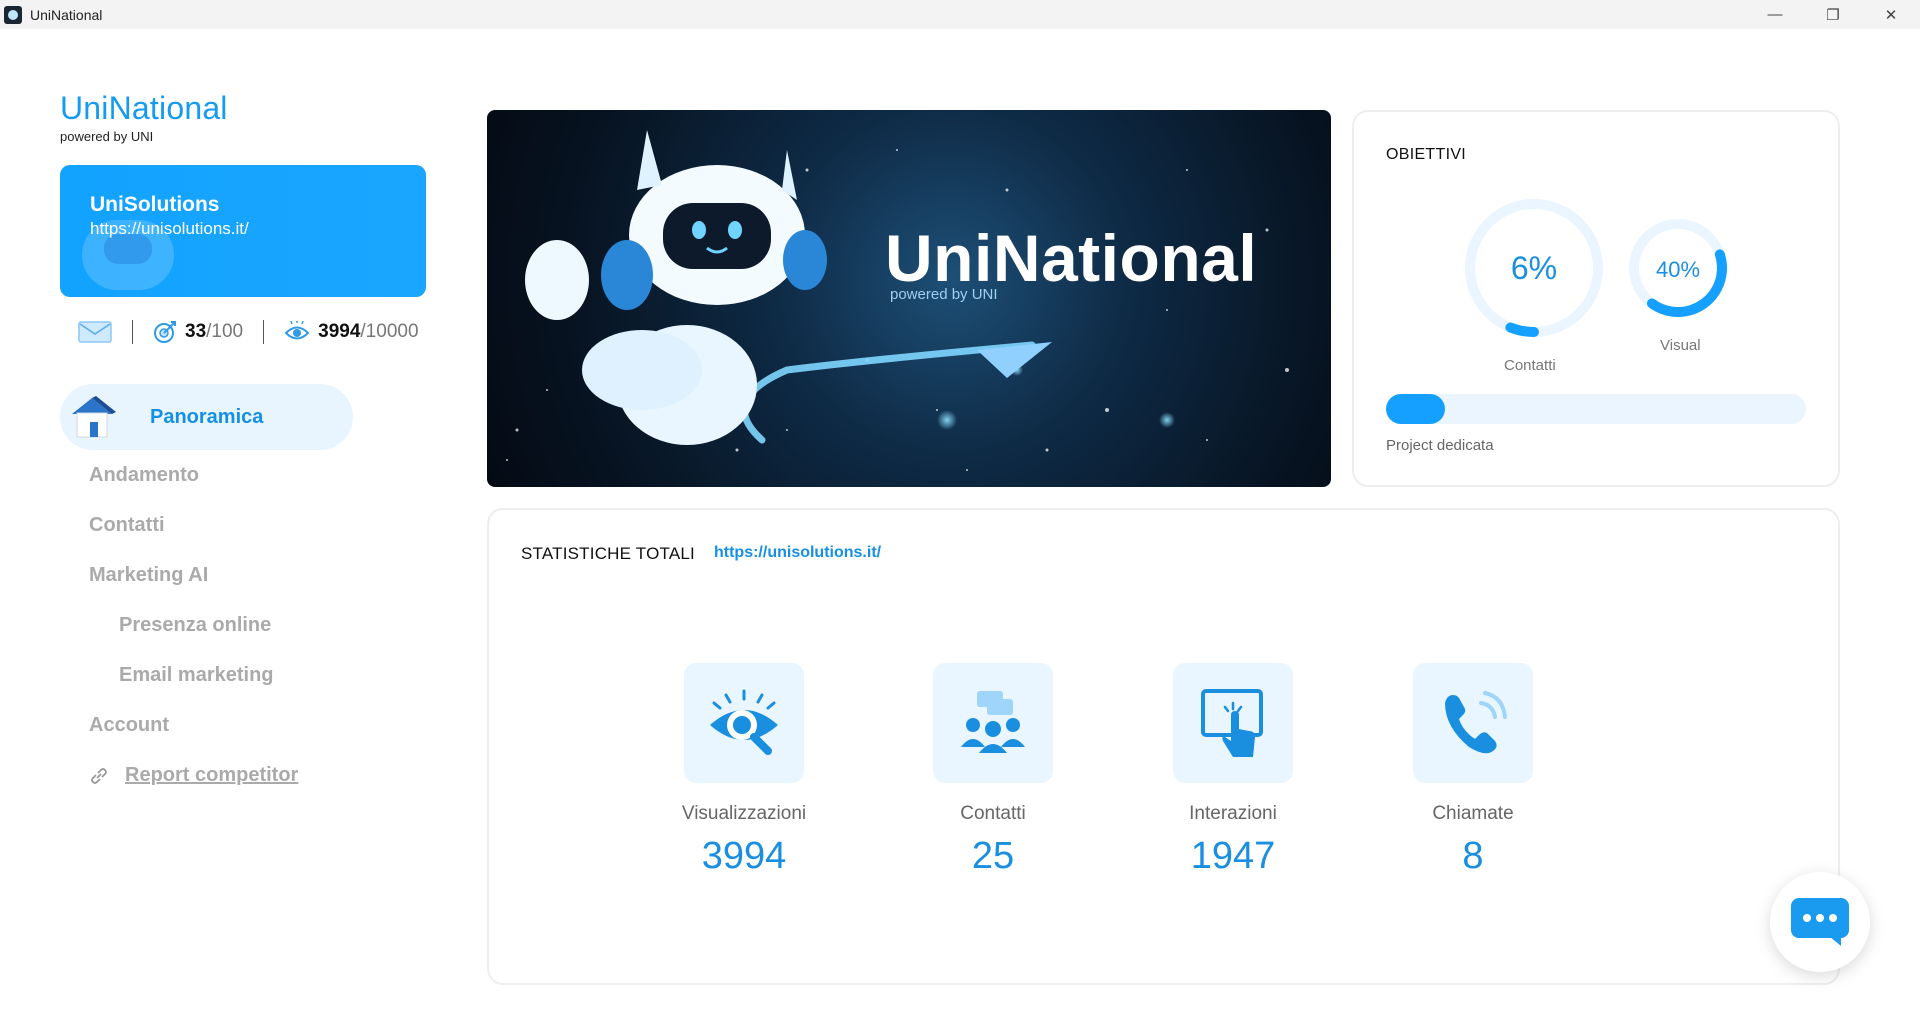  I want to click on nav-item-presenza-online: Presenza online, so click(195, 625).